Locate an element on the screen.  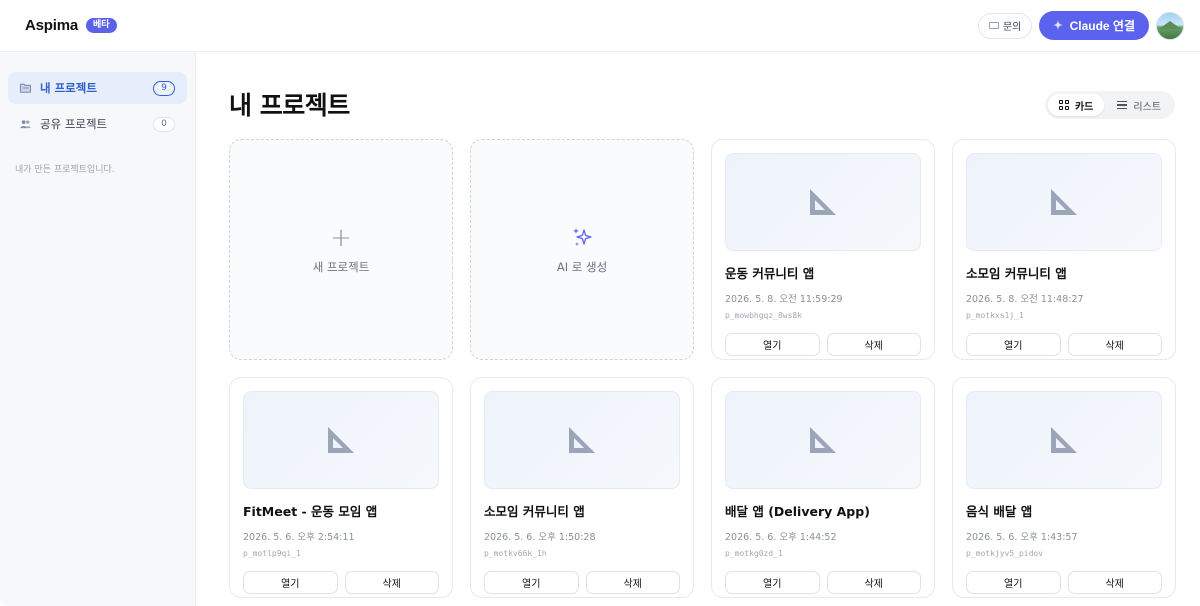
claude-connect-button: ✦ Claude 연결 is located at coordinates (1094, 25).